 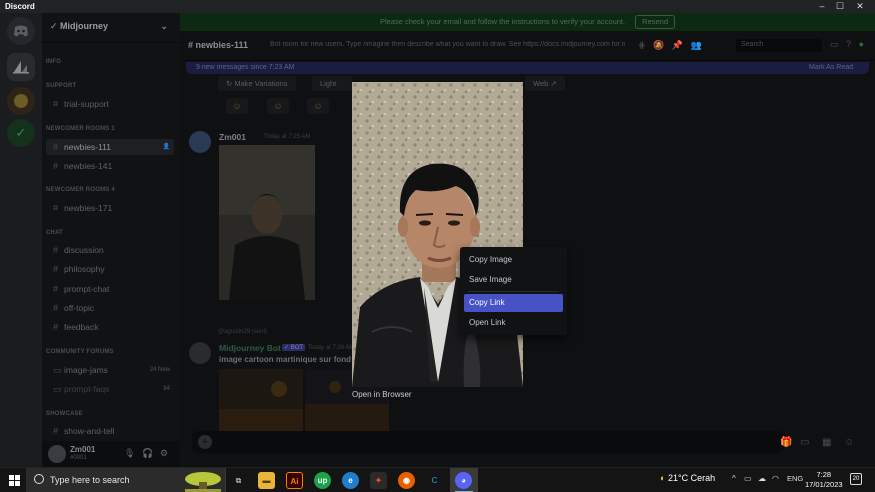 I want to click on app-title: Discord, so click(x=20, y=6).